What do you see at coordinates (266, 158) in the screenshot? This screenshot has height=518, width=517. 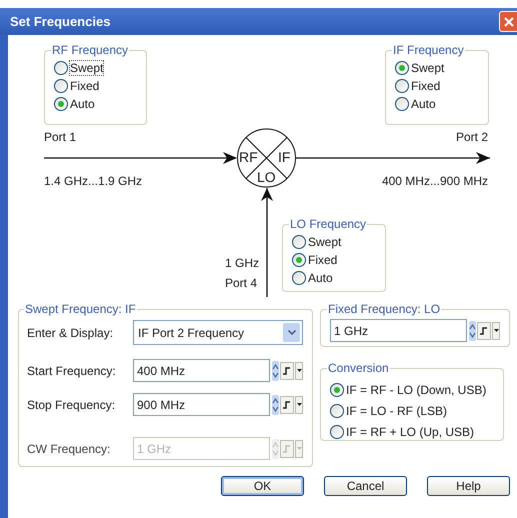 I see `mixer-symbol` at bounding box center [266, 158].